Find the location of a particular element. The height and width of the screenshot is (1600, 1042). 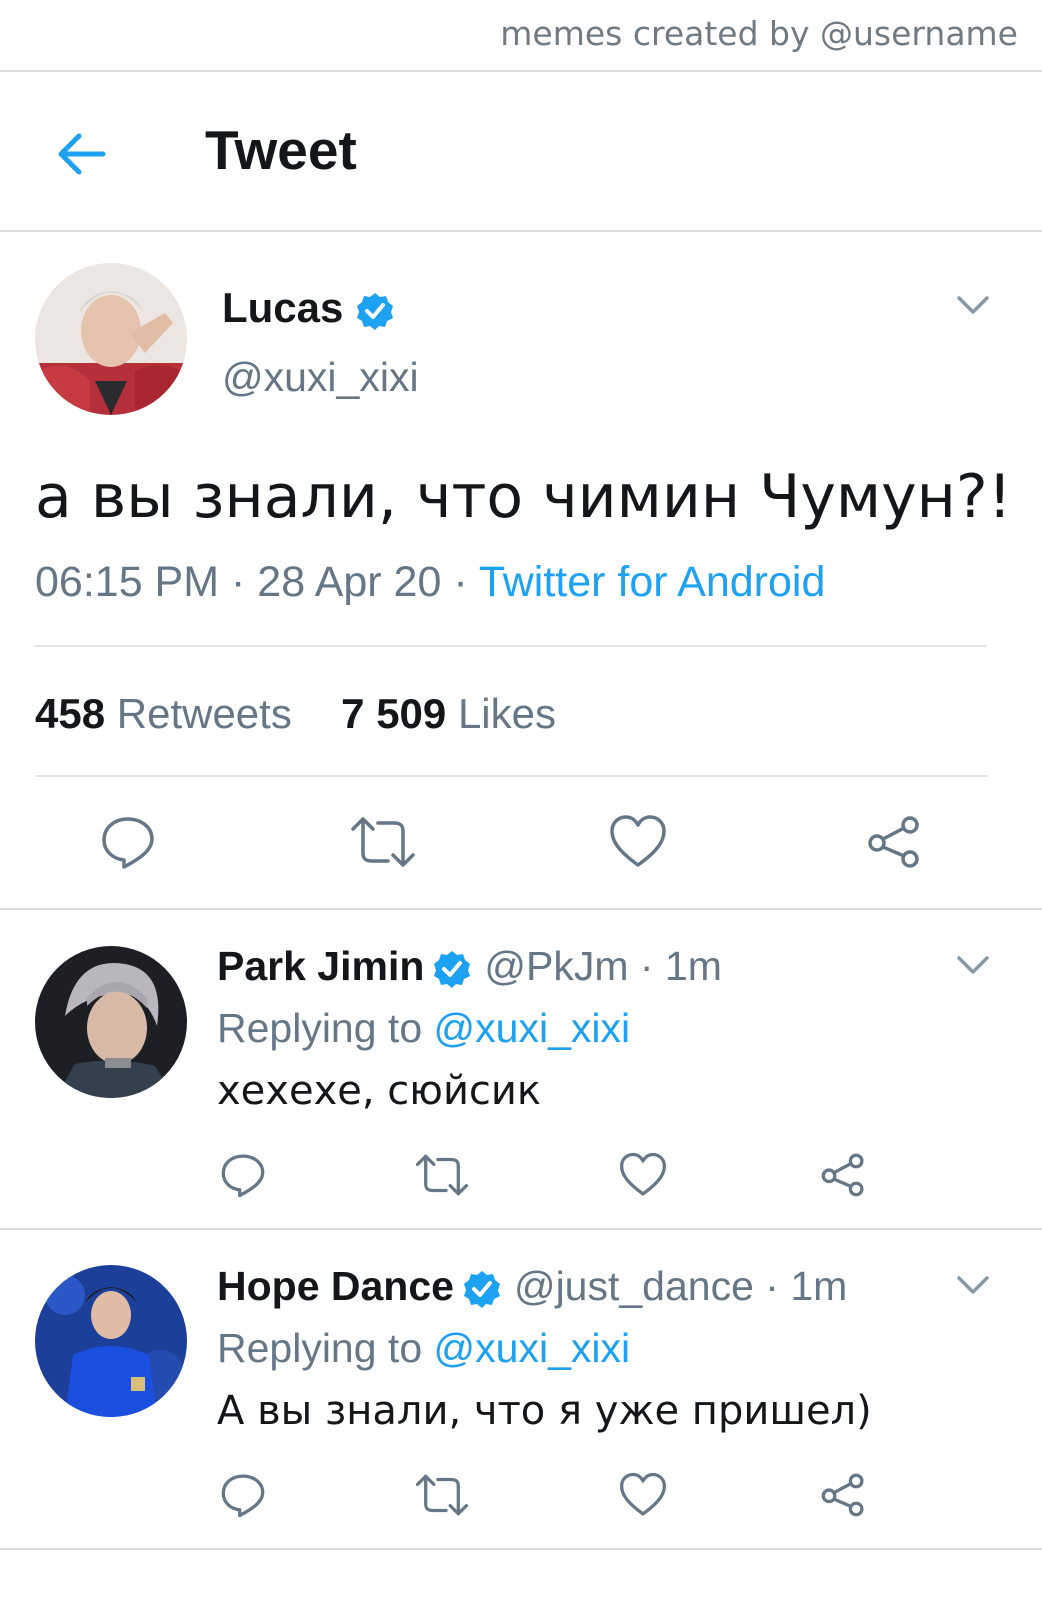

likes-stat: 7 509 Likes is located at coordinates (448, 713).